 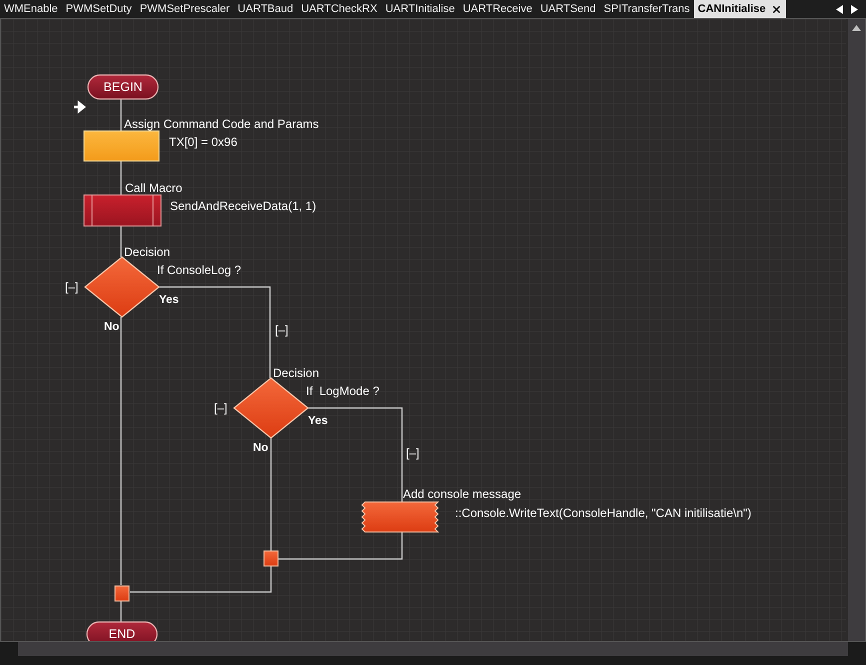 I want to click on document-tab: UARTSend, so click(x=568, y=9).